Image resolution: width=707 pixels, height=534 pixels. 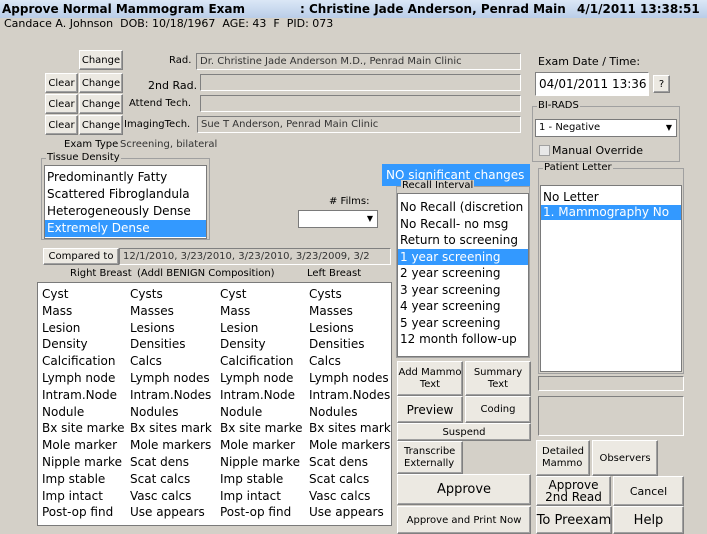 What do you see at coordinates (81, 256) in the screenshot?
I see `compared-to-button: Compared to` at bounding box center [81, 256].